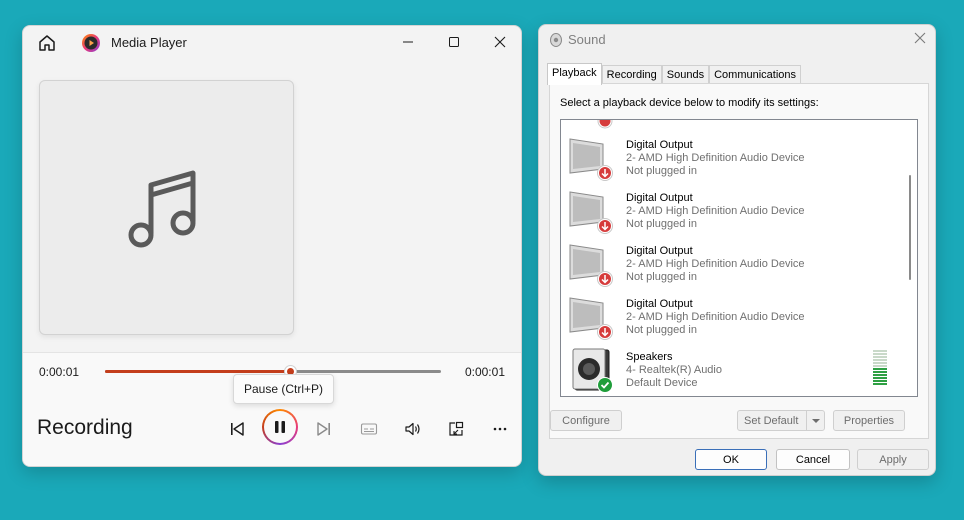  Describe the element at coordinates (631, 75) in the screenshot. I see `tab-recording: Recording` at that location.